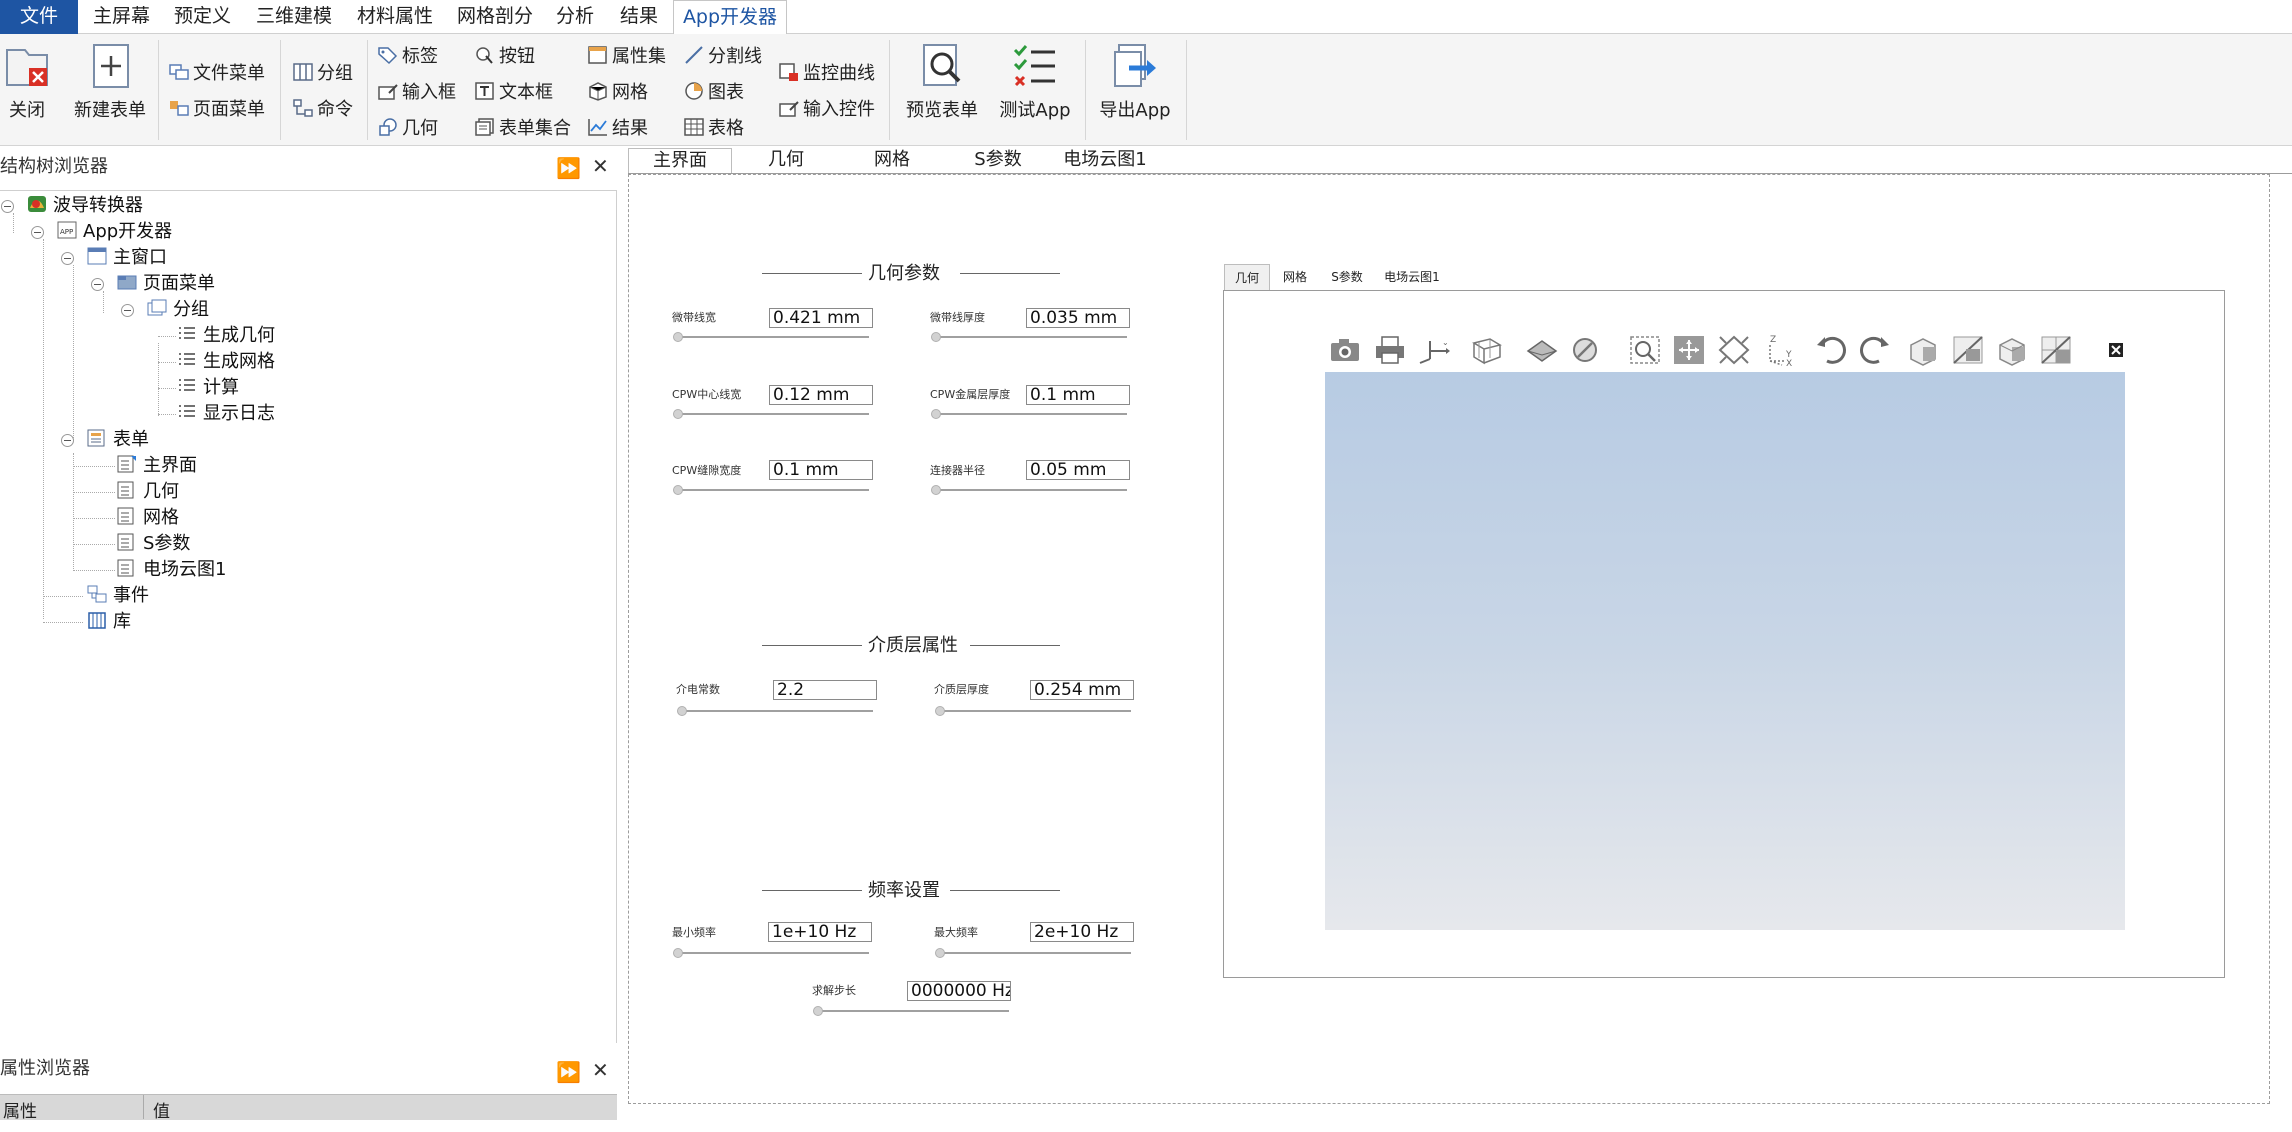 This screenshot has height=1132, width=2292. I want to click on tree-node-efield: 电场云图1, so click(171, 570).